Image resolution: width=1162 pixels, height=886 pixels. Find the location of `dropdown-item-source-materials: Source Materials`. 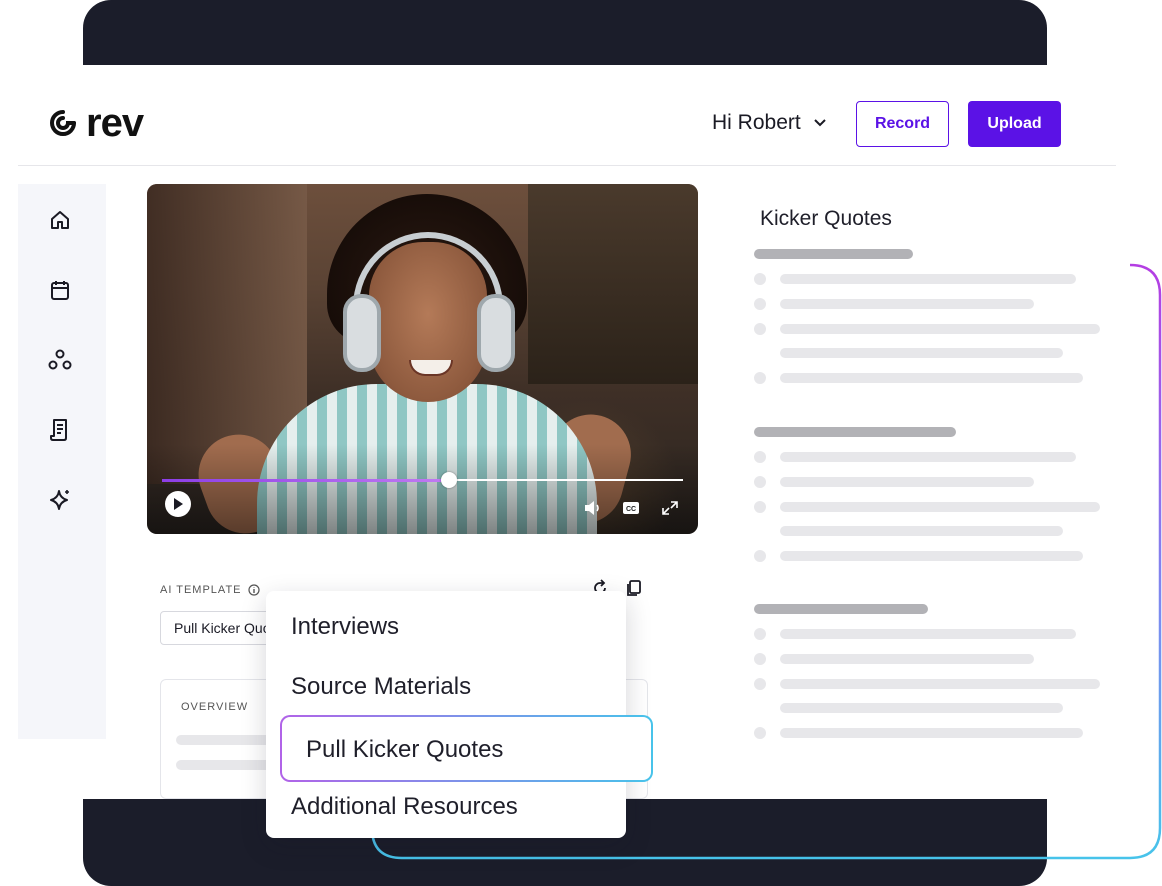

dropdown-item-source-materials: Source Materials is located at coordinates (381, 687).